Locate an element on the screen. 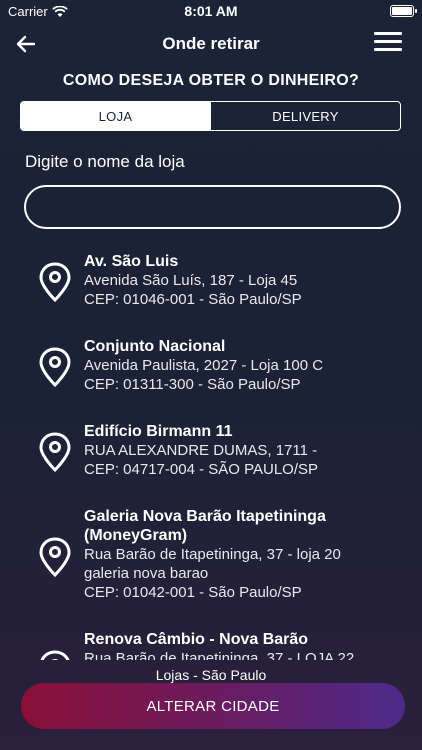 This screenshot has height=750, width=422. status-time: 8:01 AM is located at coordinates (211, 11).